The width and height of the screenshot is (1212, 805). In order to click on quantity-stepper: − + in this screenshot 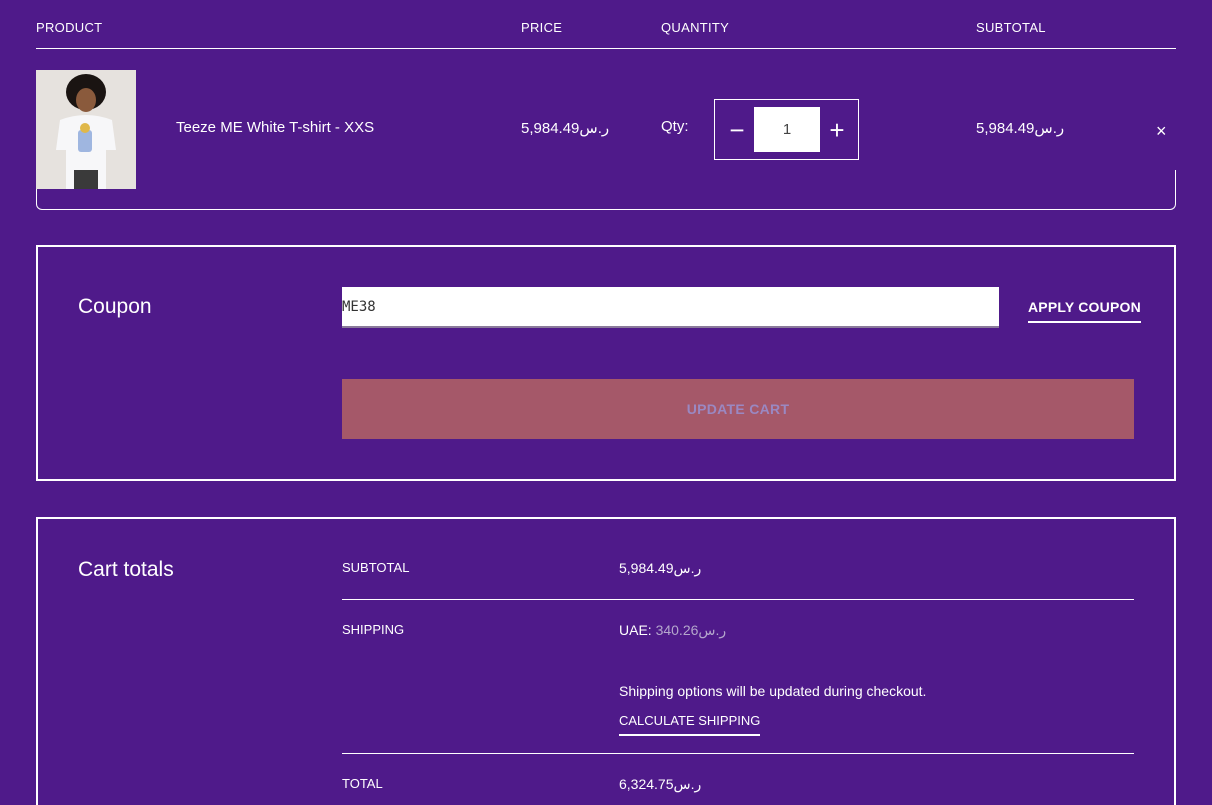, I will do `click(786, 129)`.